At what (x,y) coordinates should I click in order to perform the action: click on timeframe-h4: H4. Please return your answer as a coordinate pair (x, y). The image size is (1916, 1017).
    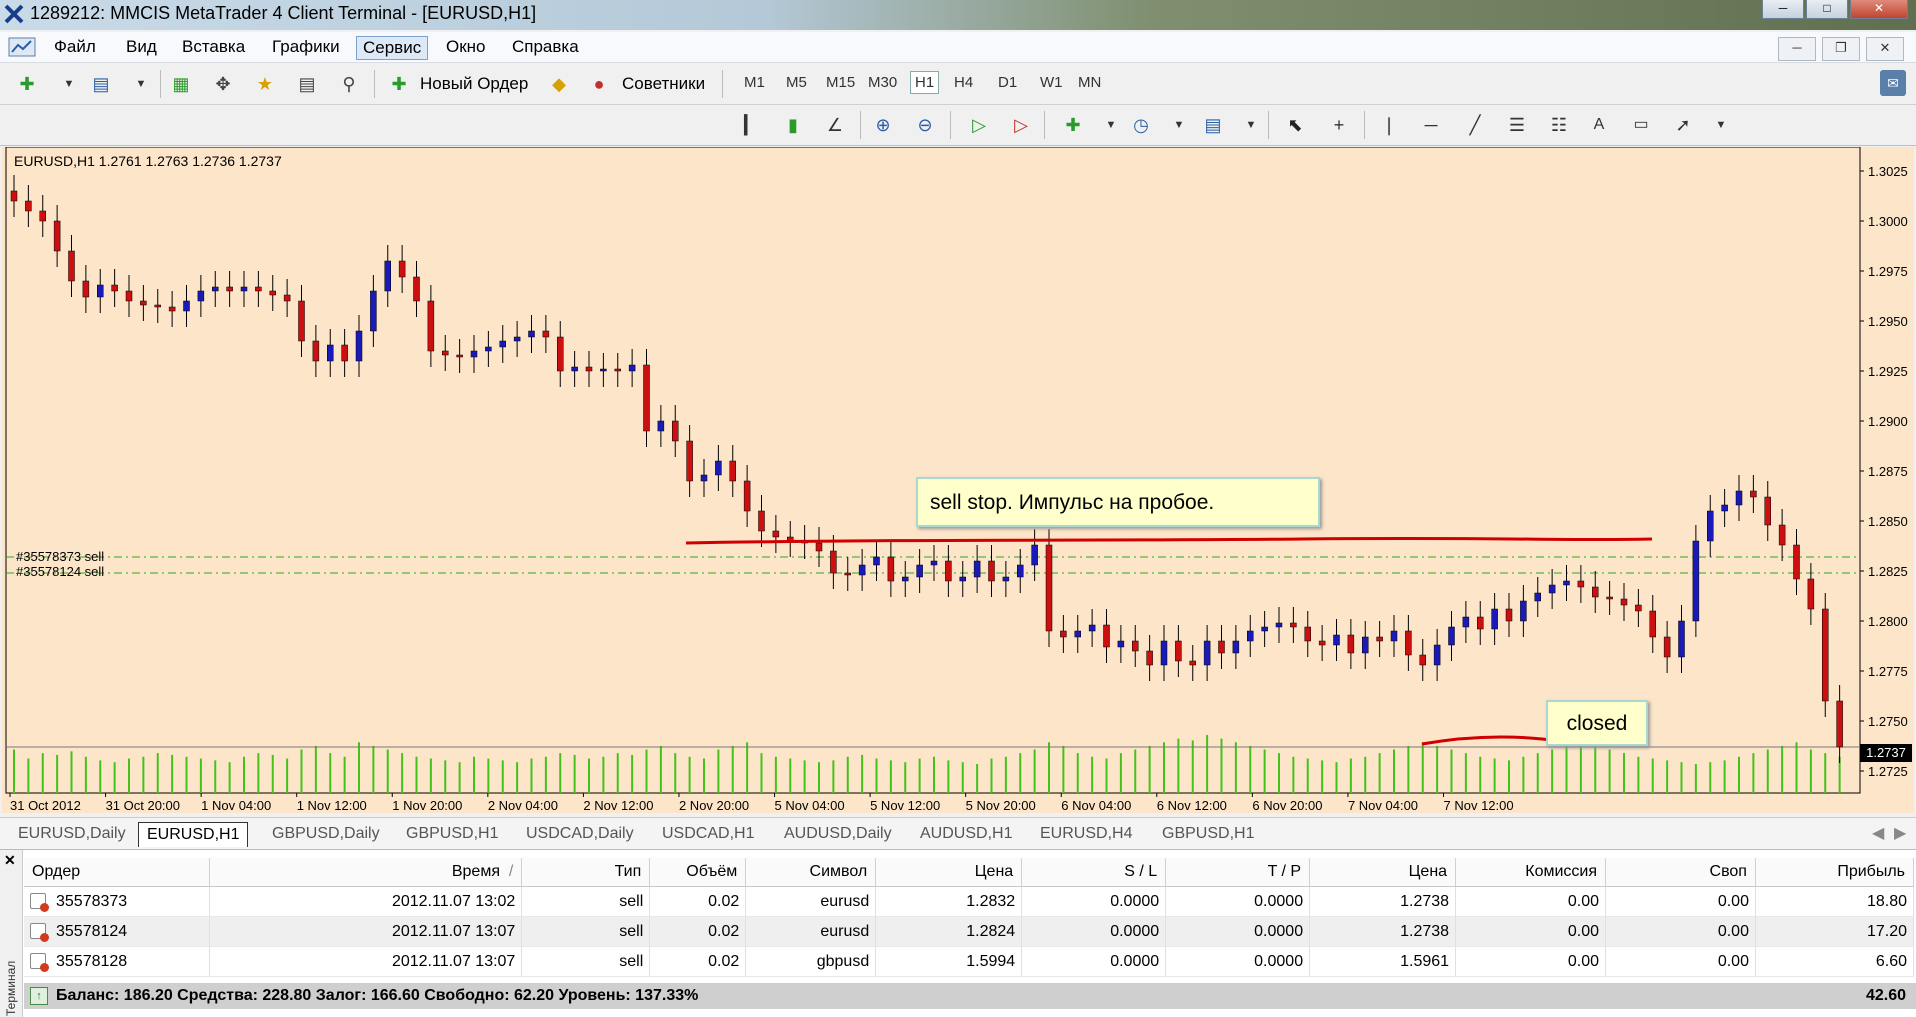
    Looking at the image, I should click on (963, 82).